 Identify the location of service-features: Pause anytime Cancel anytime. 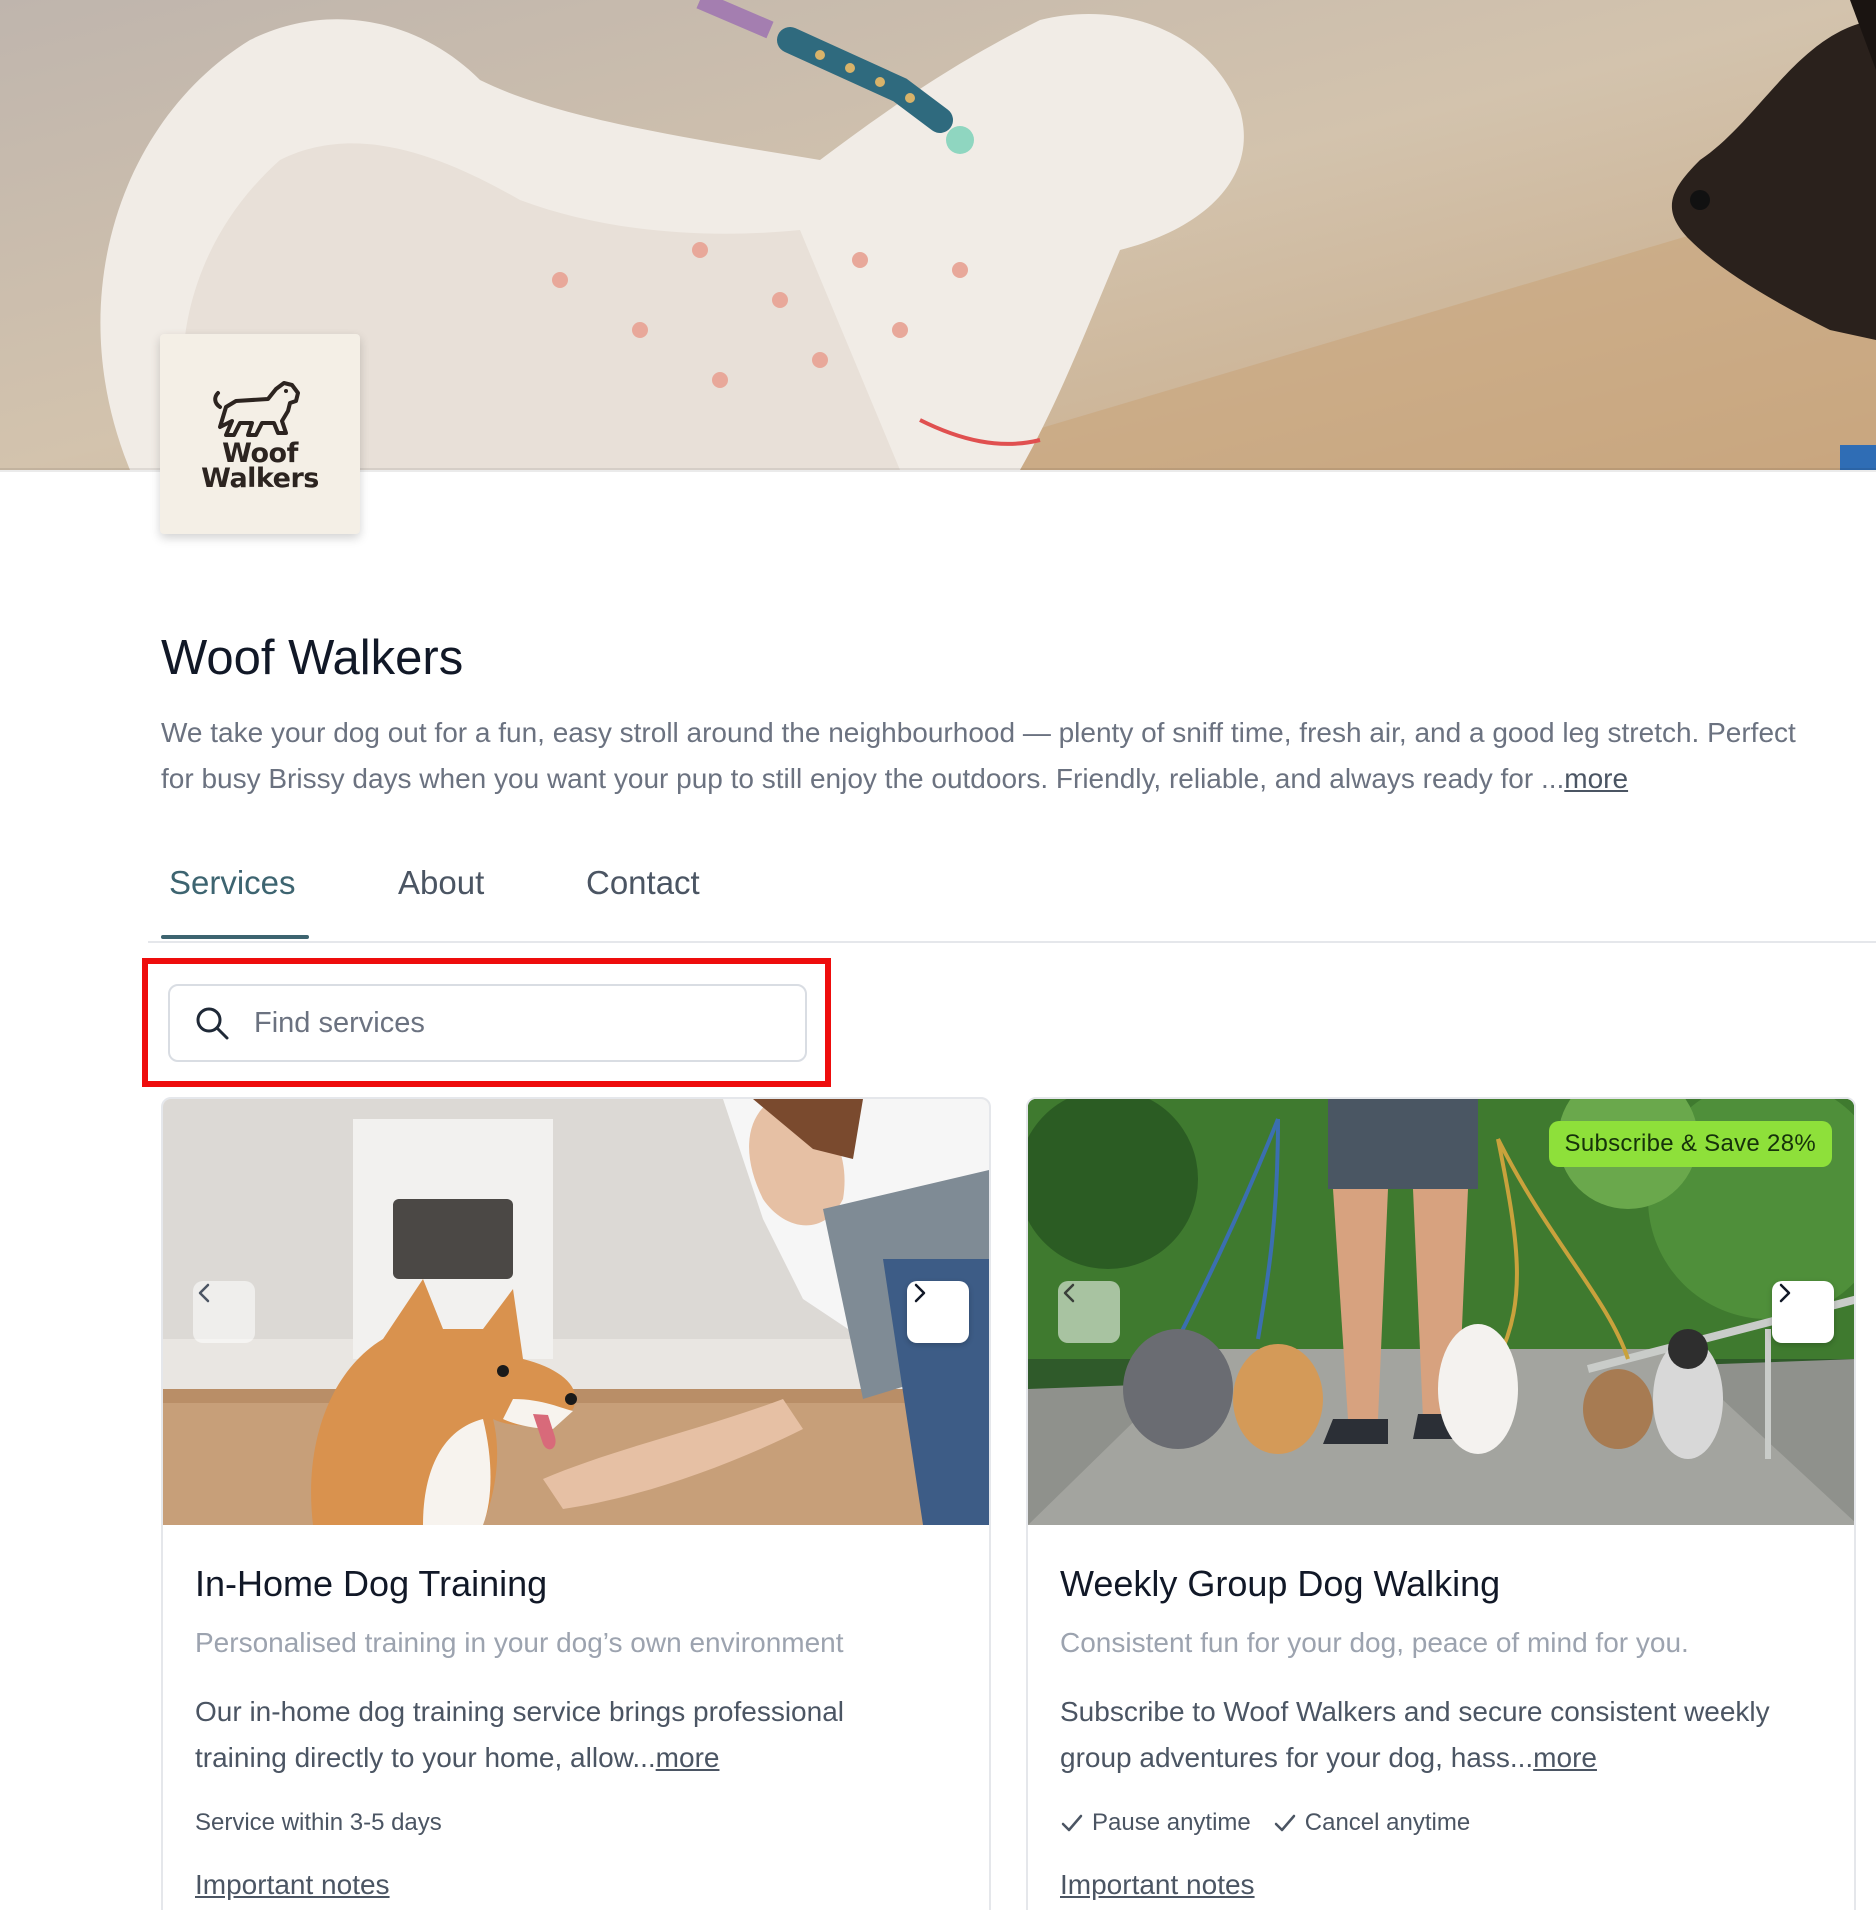
(1276, 1823).